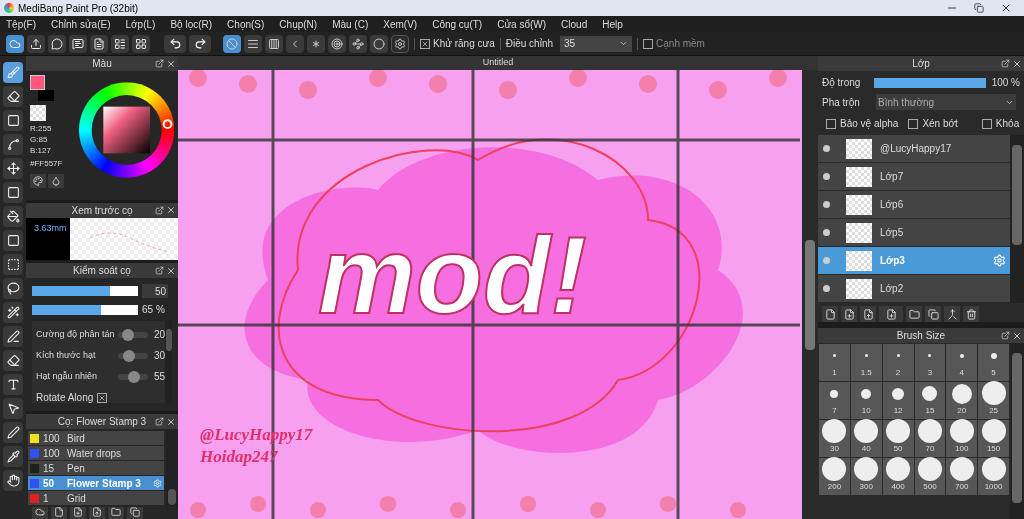 This screenshot has width=1024, height=519. What do you see at coordinates (175, 43) in the screenshot?
I see `undo-button` at bounding box center [175, 43].